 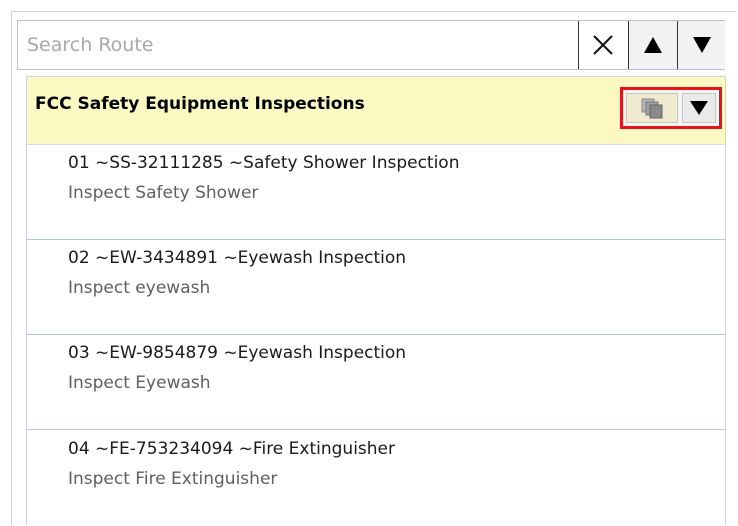 What do you see at coordinates (200, 104) in the screenshot?
I see `route-title: FCC Safety Equipment Inspections` at bounding box center [200, 104].